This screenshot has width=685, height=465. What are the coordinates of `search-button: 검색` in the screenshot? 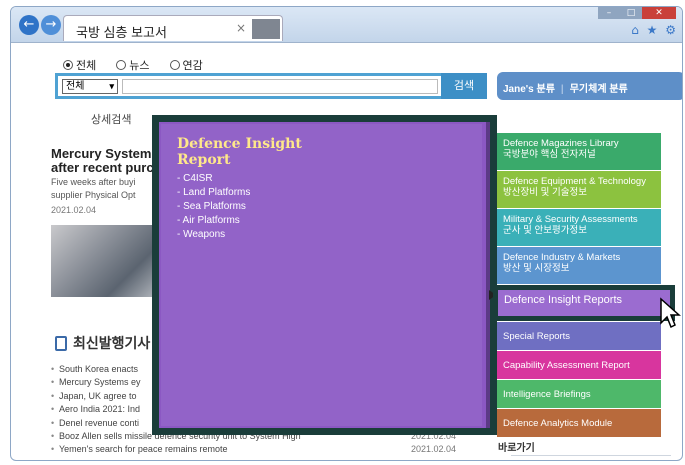 It's located at (464, 86).